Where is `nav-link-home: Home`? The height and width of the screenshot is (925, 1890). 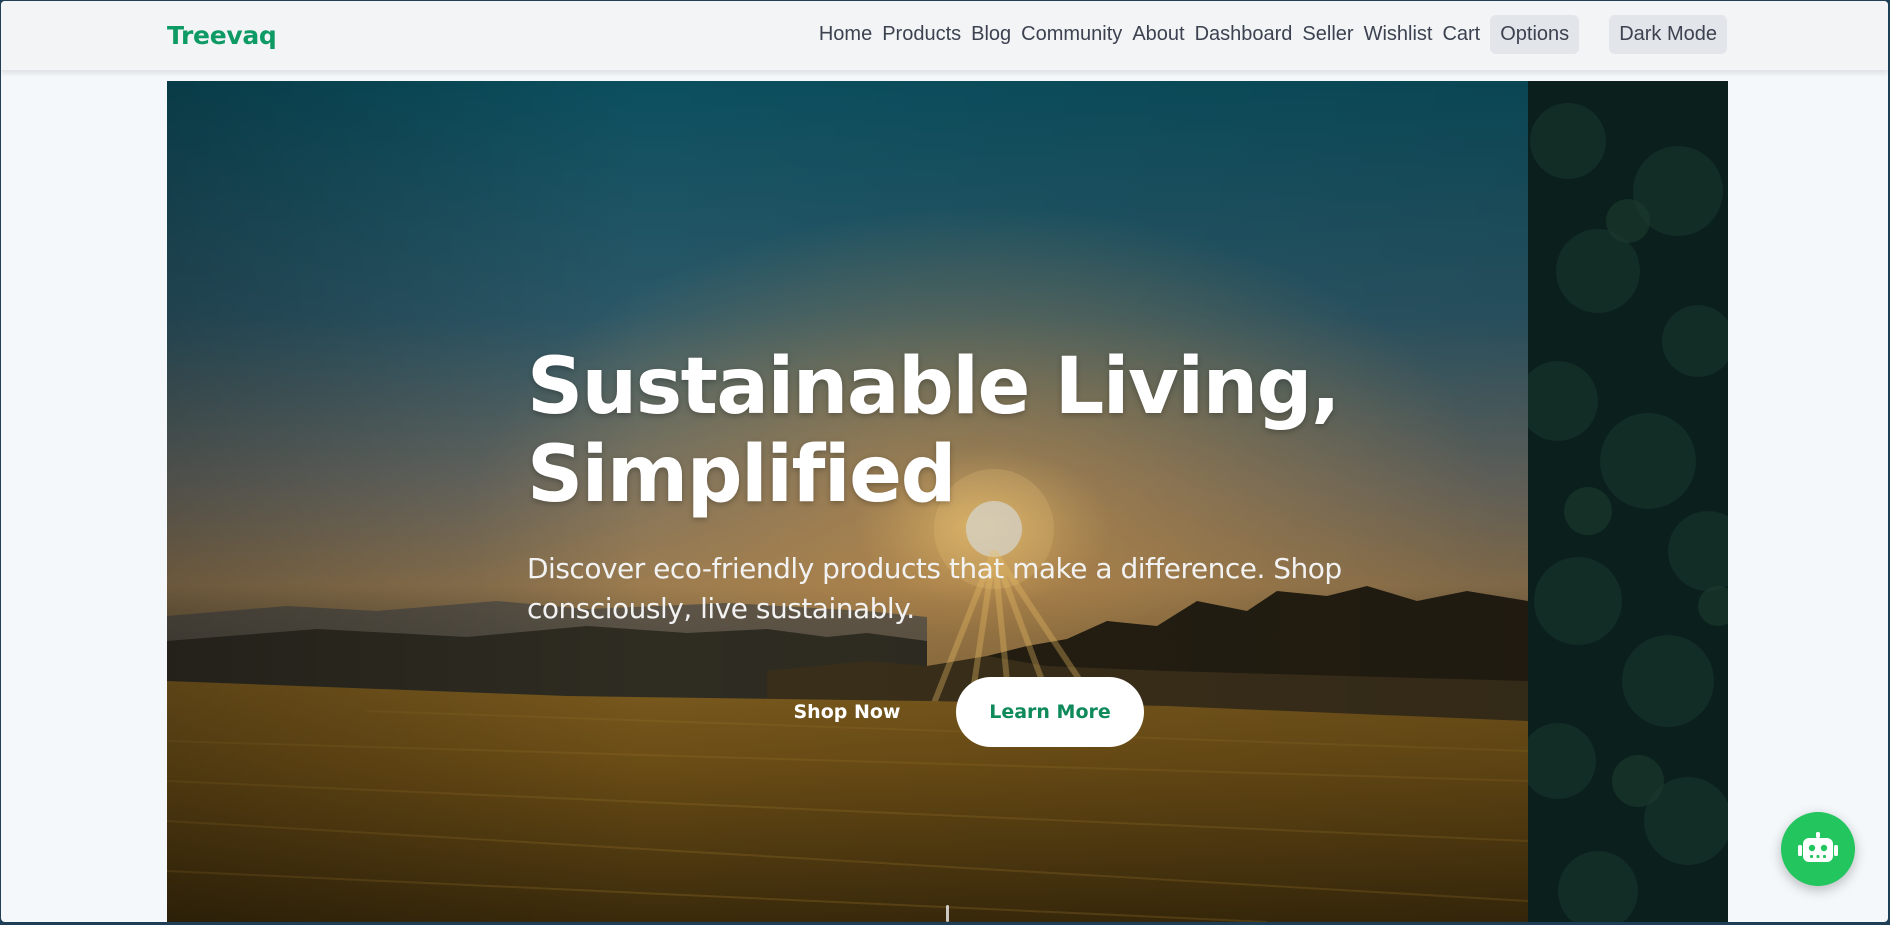 nav-link-home: Home is located at coordinates (845, 34).